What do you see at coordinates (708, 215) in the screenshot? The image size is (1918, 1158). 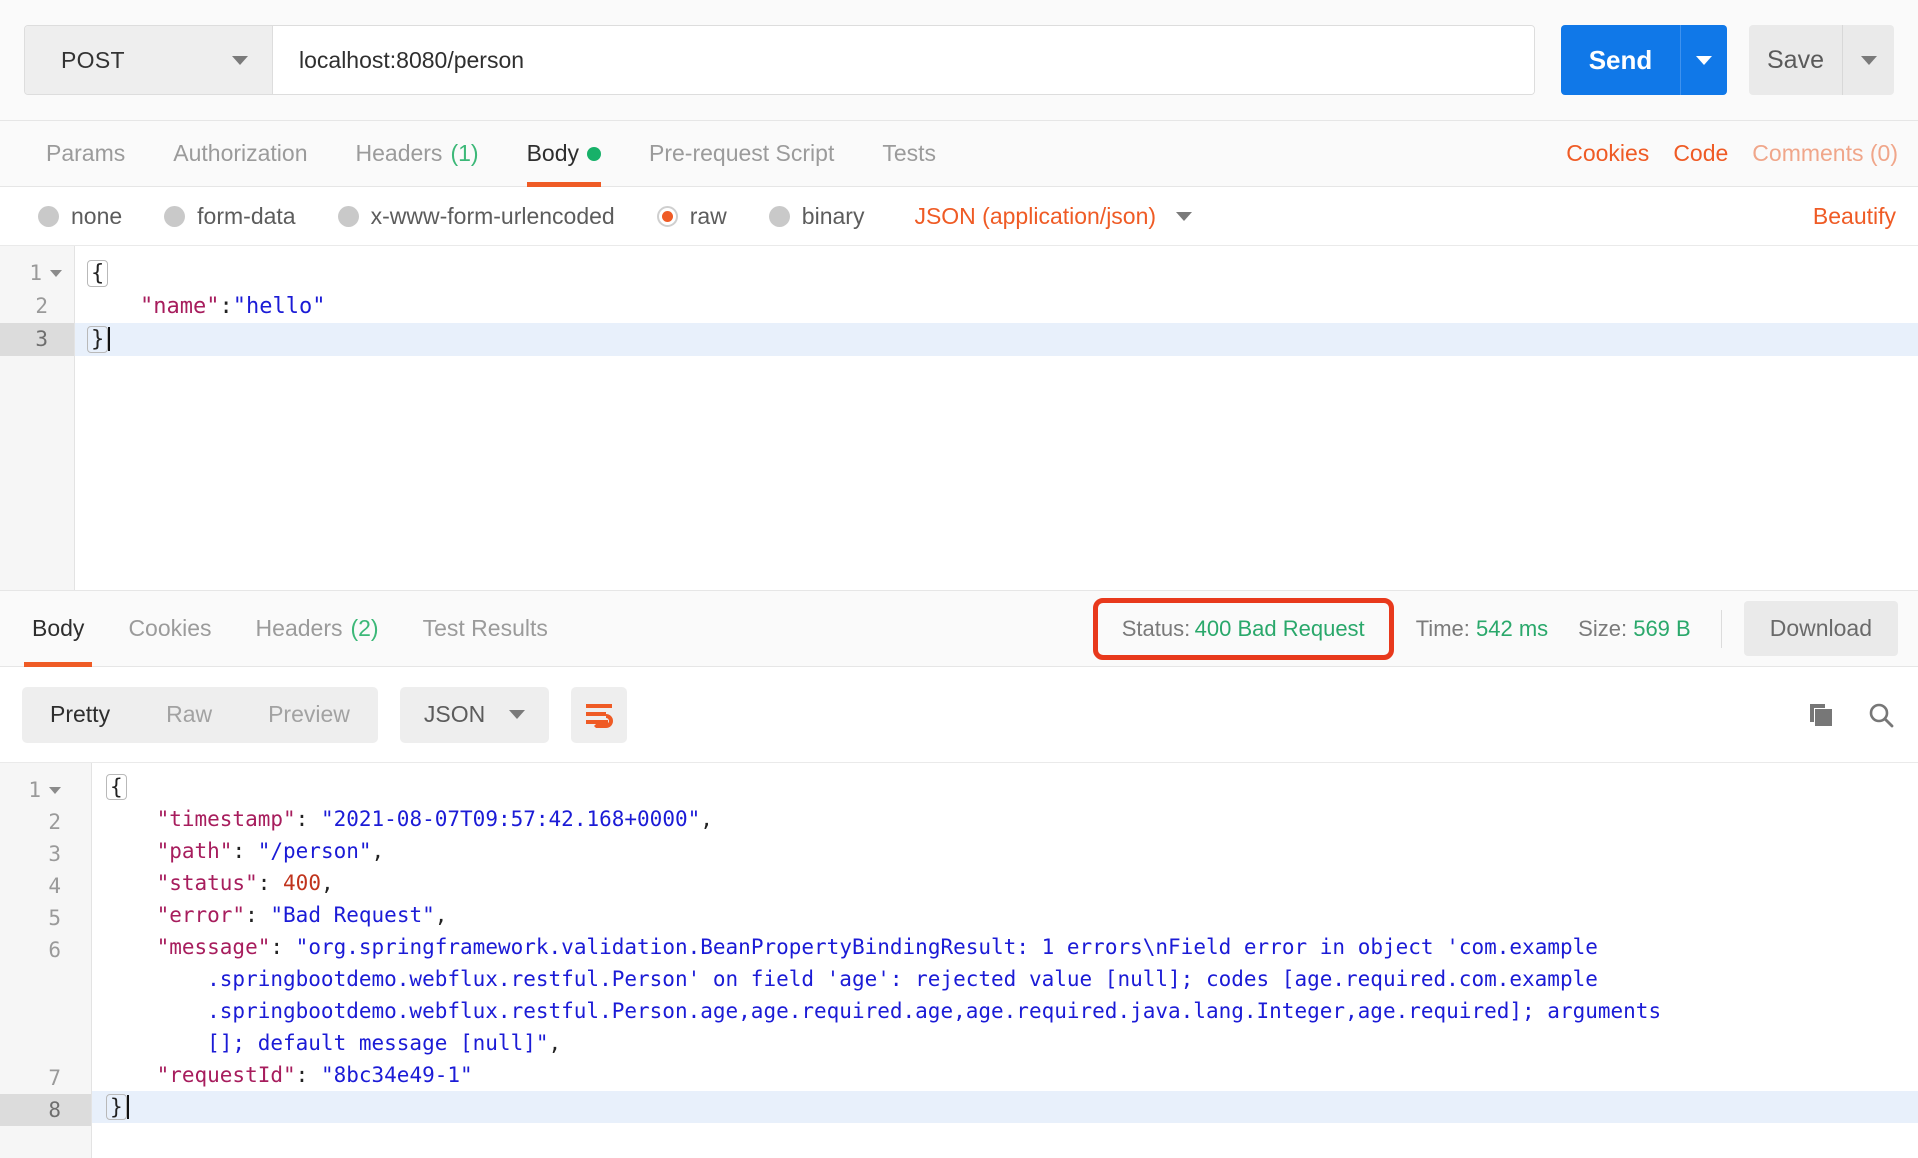 I see `radio-label: raw` at bounding box center [708, 215].